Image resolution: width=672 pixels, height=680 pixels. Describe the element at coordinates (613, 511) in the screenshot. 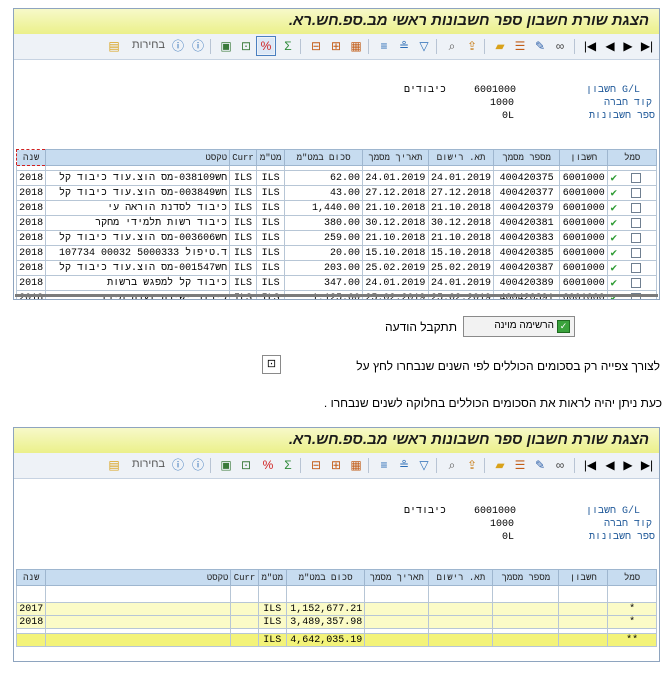

I see `gl-account-label: חשבון G/L` at that location.